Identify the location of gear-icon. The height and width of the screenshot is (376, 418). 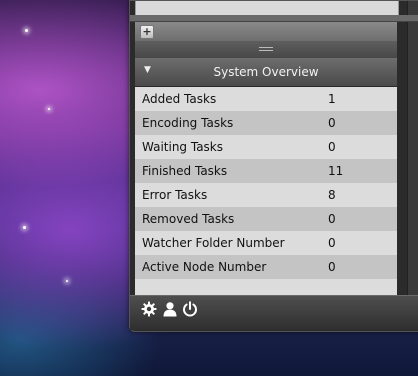
(149, 309).